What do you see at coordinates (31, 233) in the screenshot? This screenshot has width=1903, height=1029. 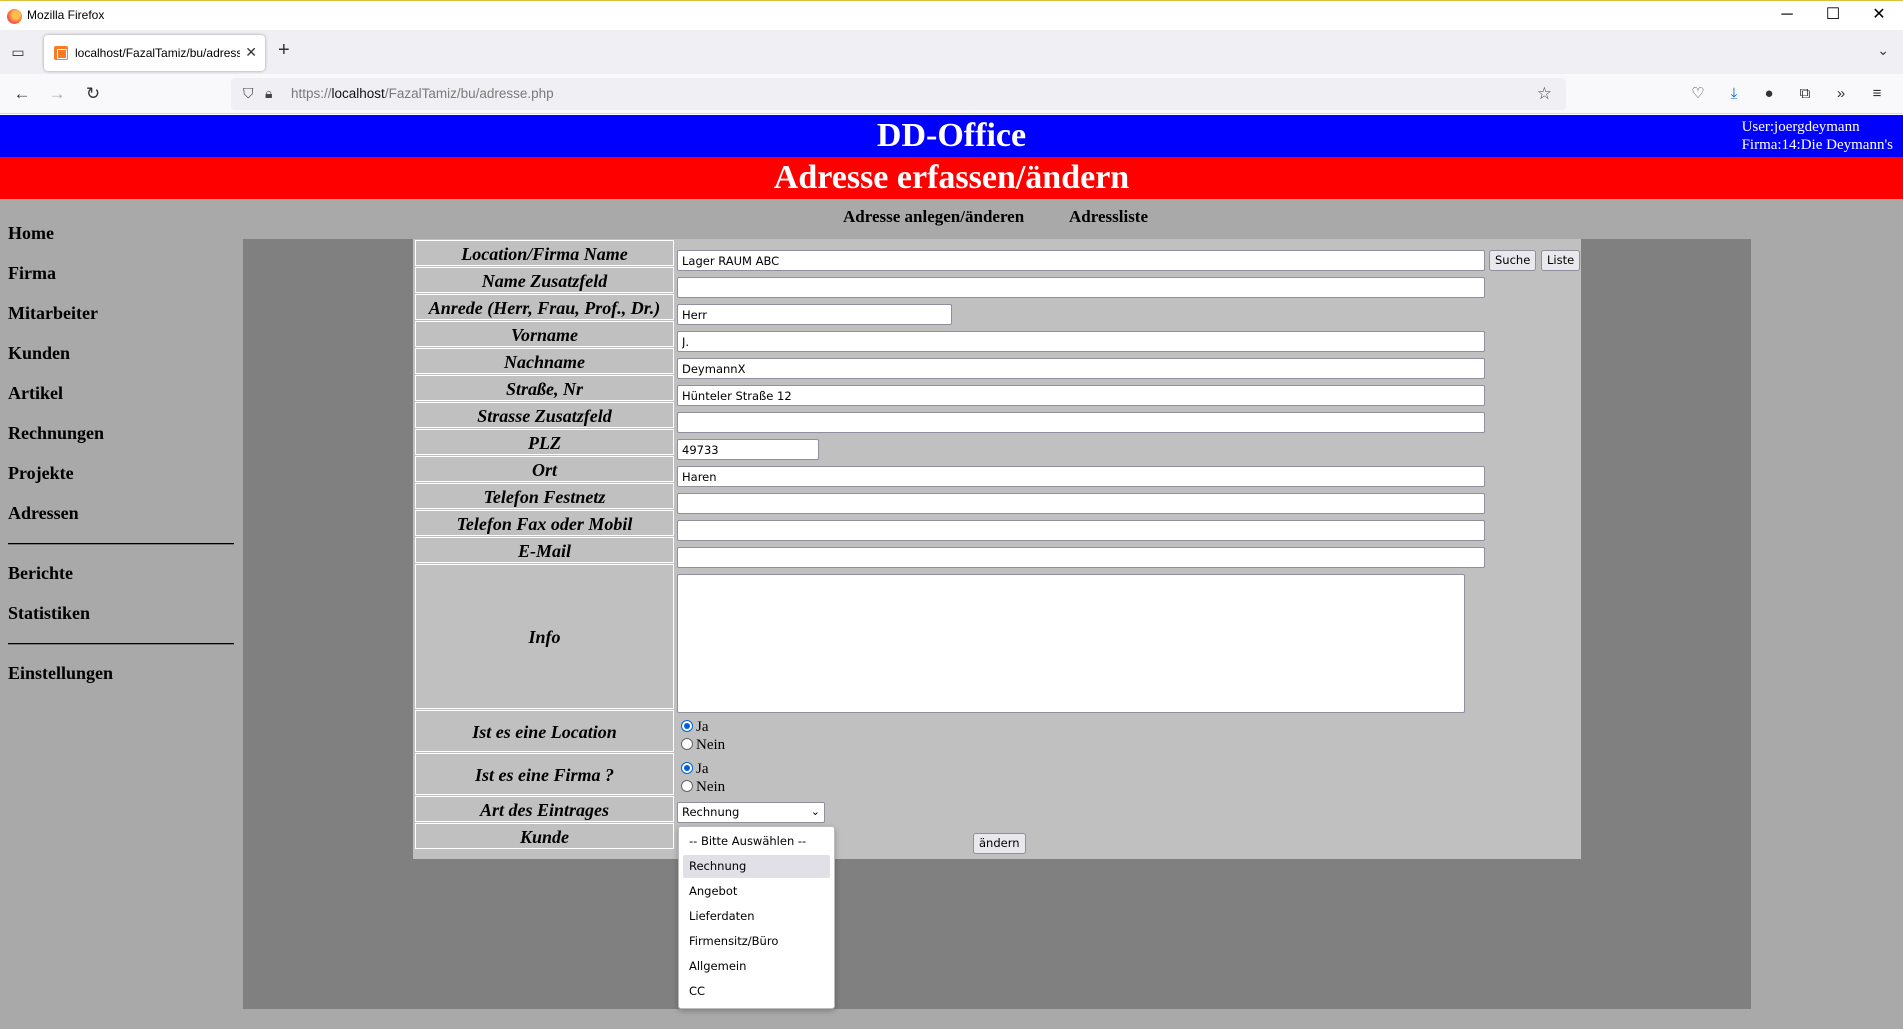 I see `sidebar-item-home: Home` at bounding box center [31, 233].